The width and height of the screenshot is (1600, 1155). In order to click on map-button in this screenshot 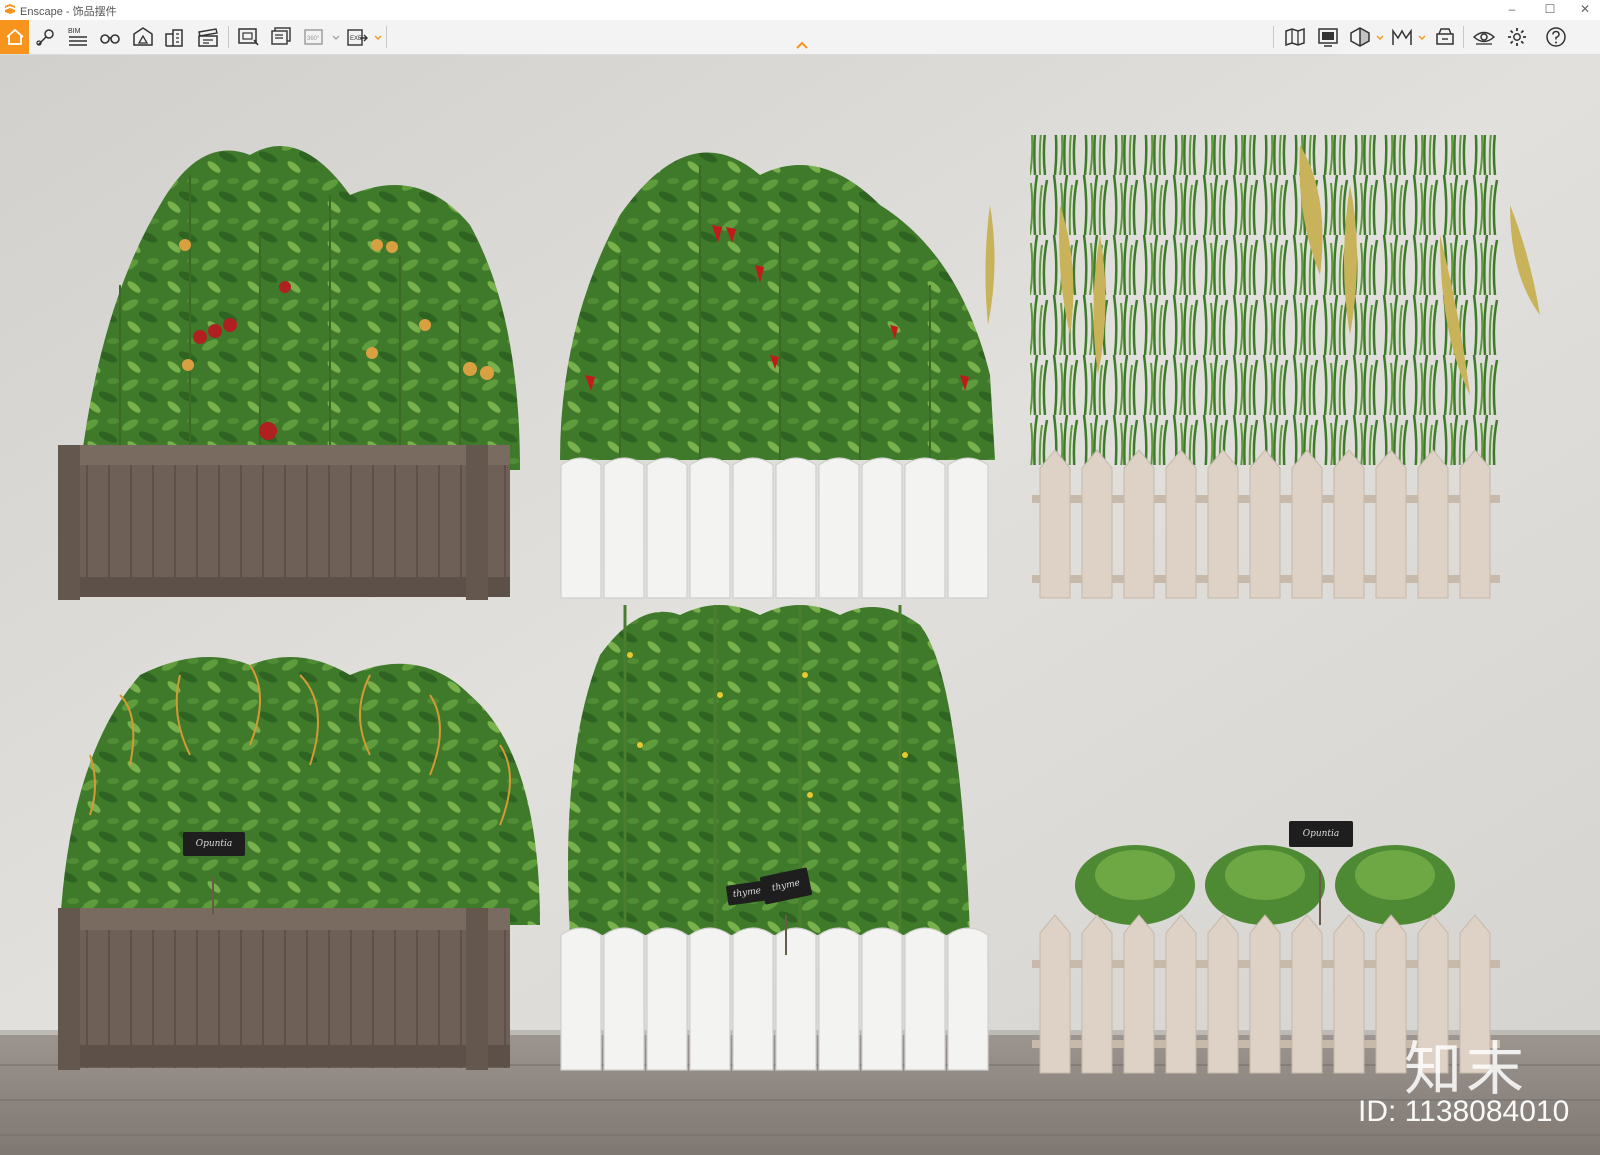, I will do `click(1295, 37)`.